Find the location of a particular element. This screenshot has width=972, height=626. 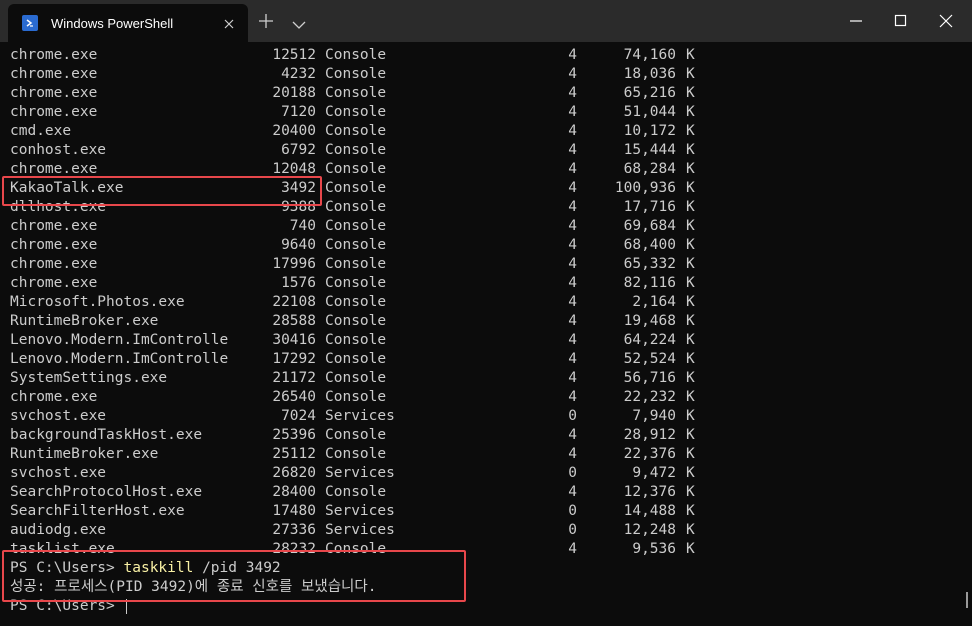

process-pid: 21172 is located at coordinates (294, 378).